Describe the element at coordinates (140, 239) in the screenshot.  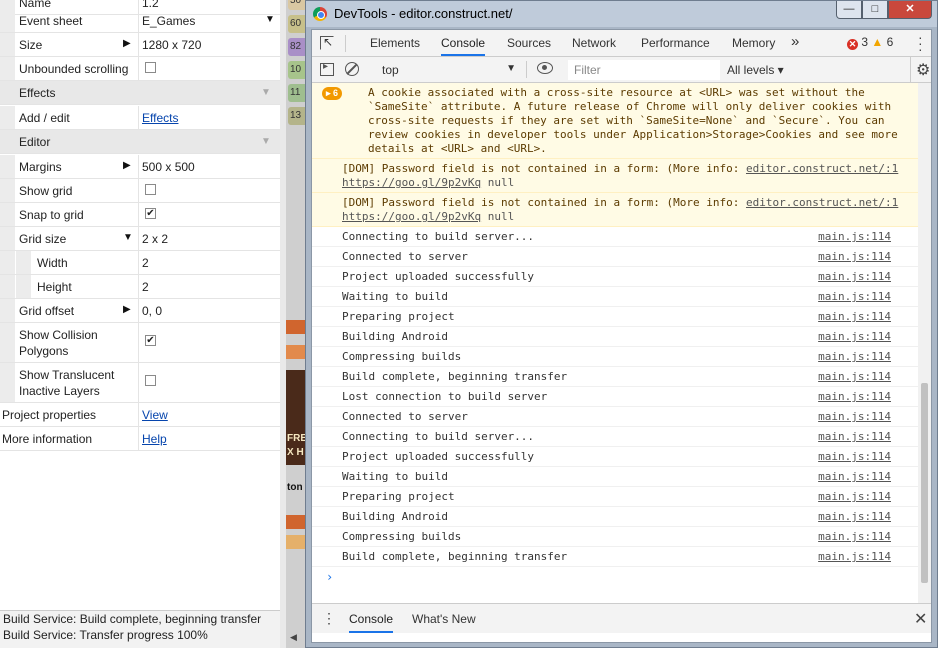
I see `property-row: Grid size ▼ 2 x 2` at that location.